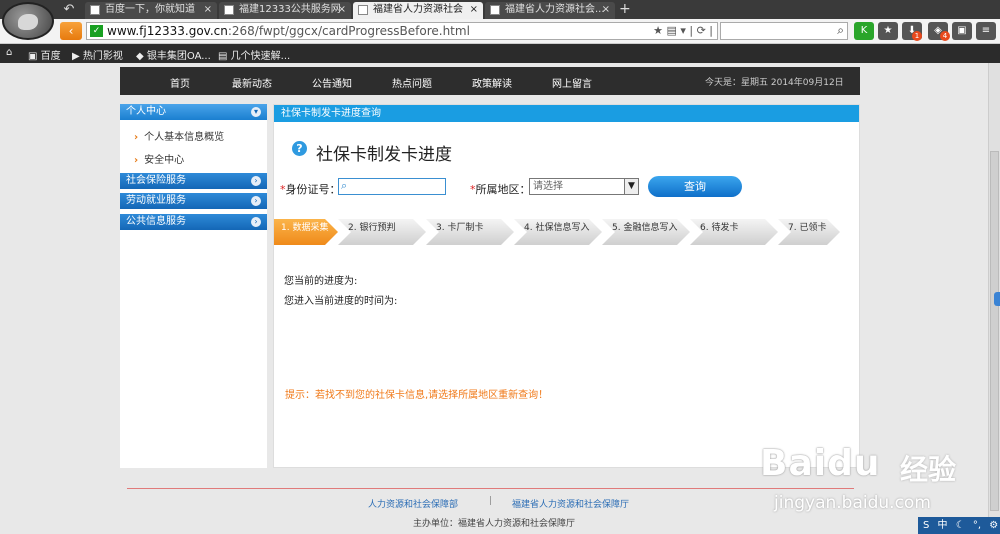 The image size is (1000, 534). What do you see at coordinates (997, 299) in the screenshot?
I see `side-float-tab` at bounding box center [997, 299].